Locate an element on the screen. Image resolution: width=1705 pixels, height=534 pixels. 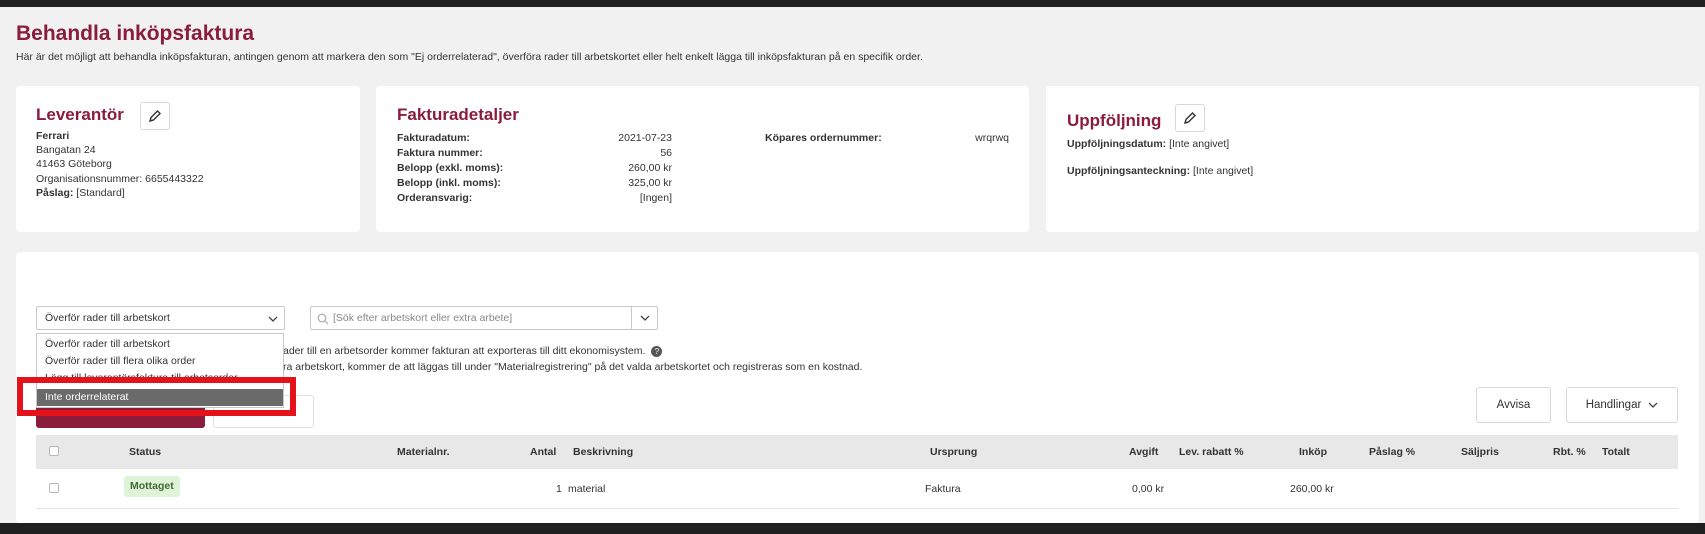
handlingar-label: Handlingar is located at coordinates (1613, 405).